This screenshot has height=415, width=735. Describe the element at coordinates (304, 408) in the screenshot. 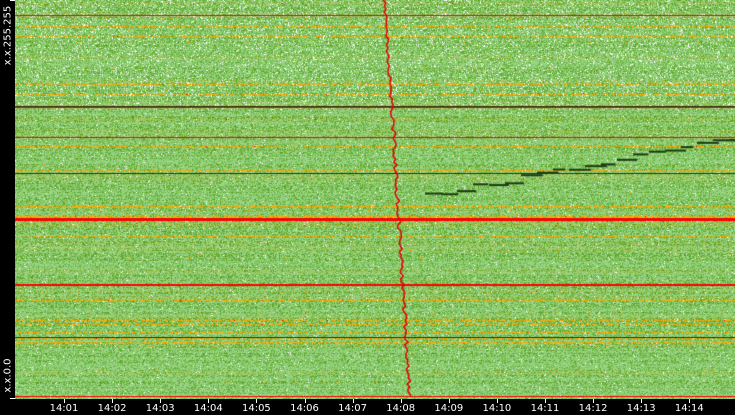

I see `x-tick-label: 14:06` at that location.